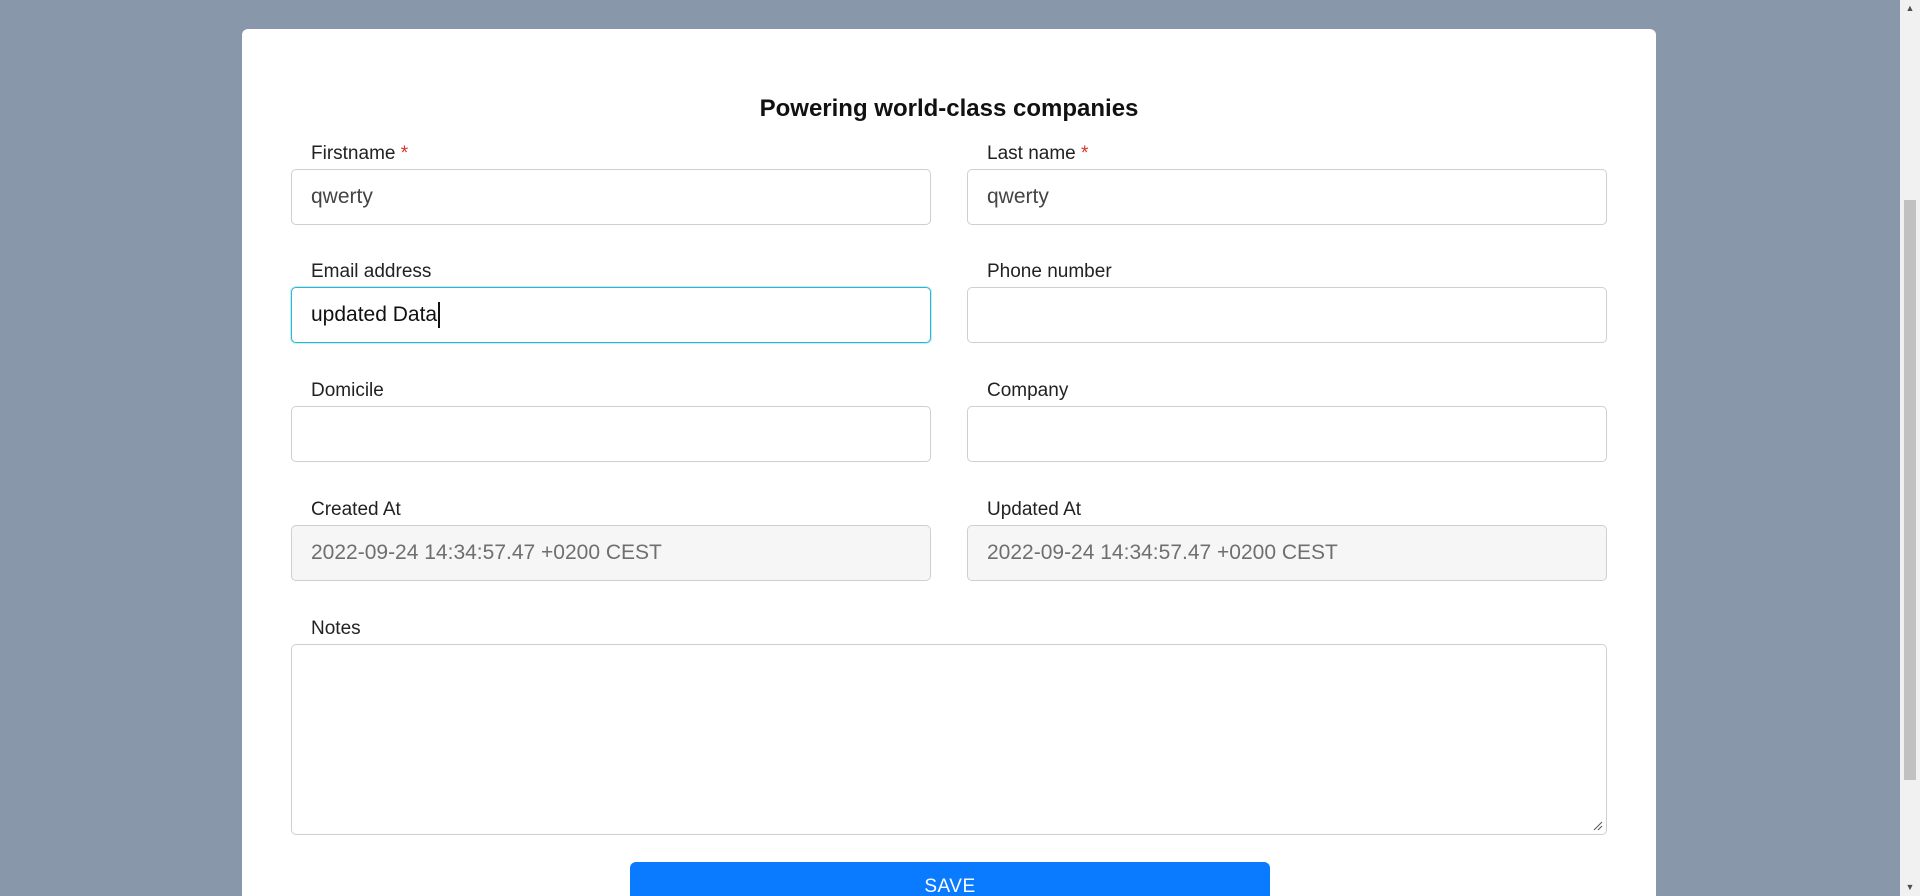 This screenshot has width=1920, height=896. Describe the element at coordinates (1049, 271) in the screenshot. I see `phone-label: Phone number` at that location.